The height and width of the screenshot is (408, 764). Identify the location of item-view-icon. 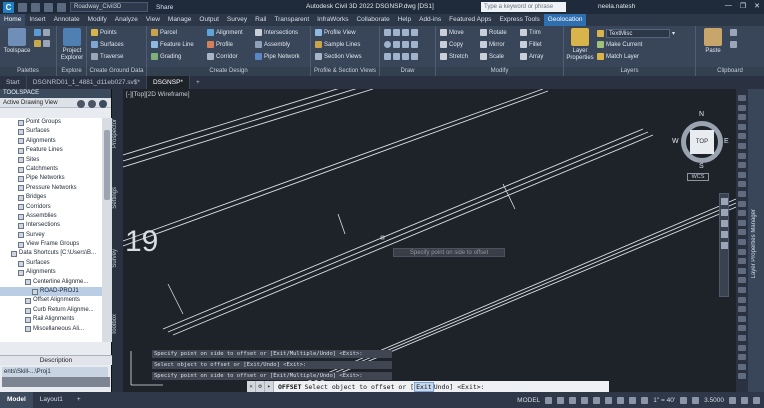
(81, 104).